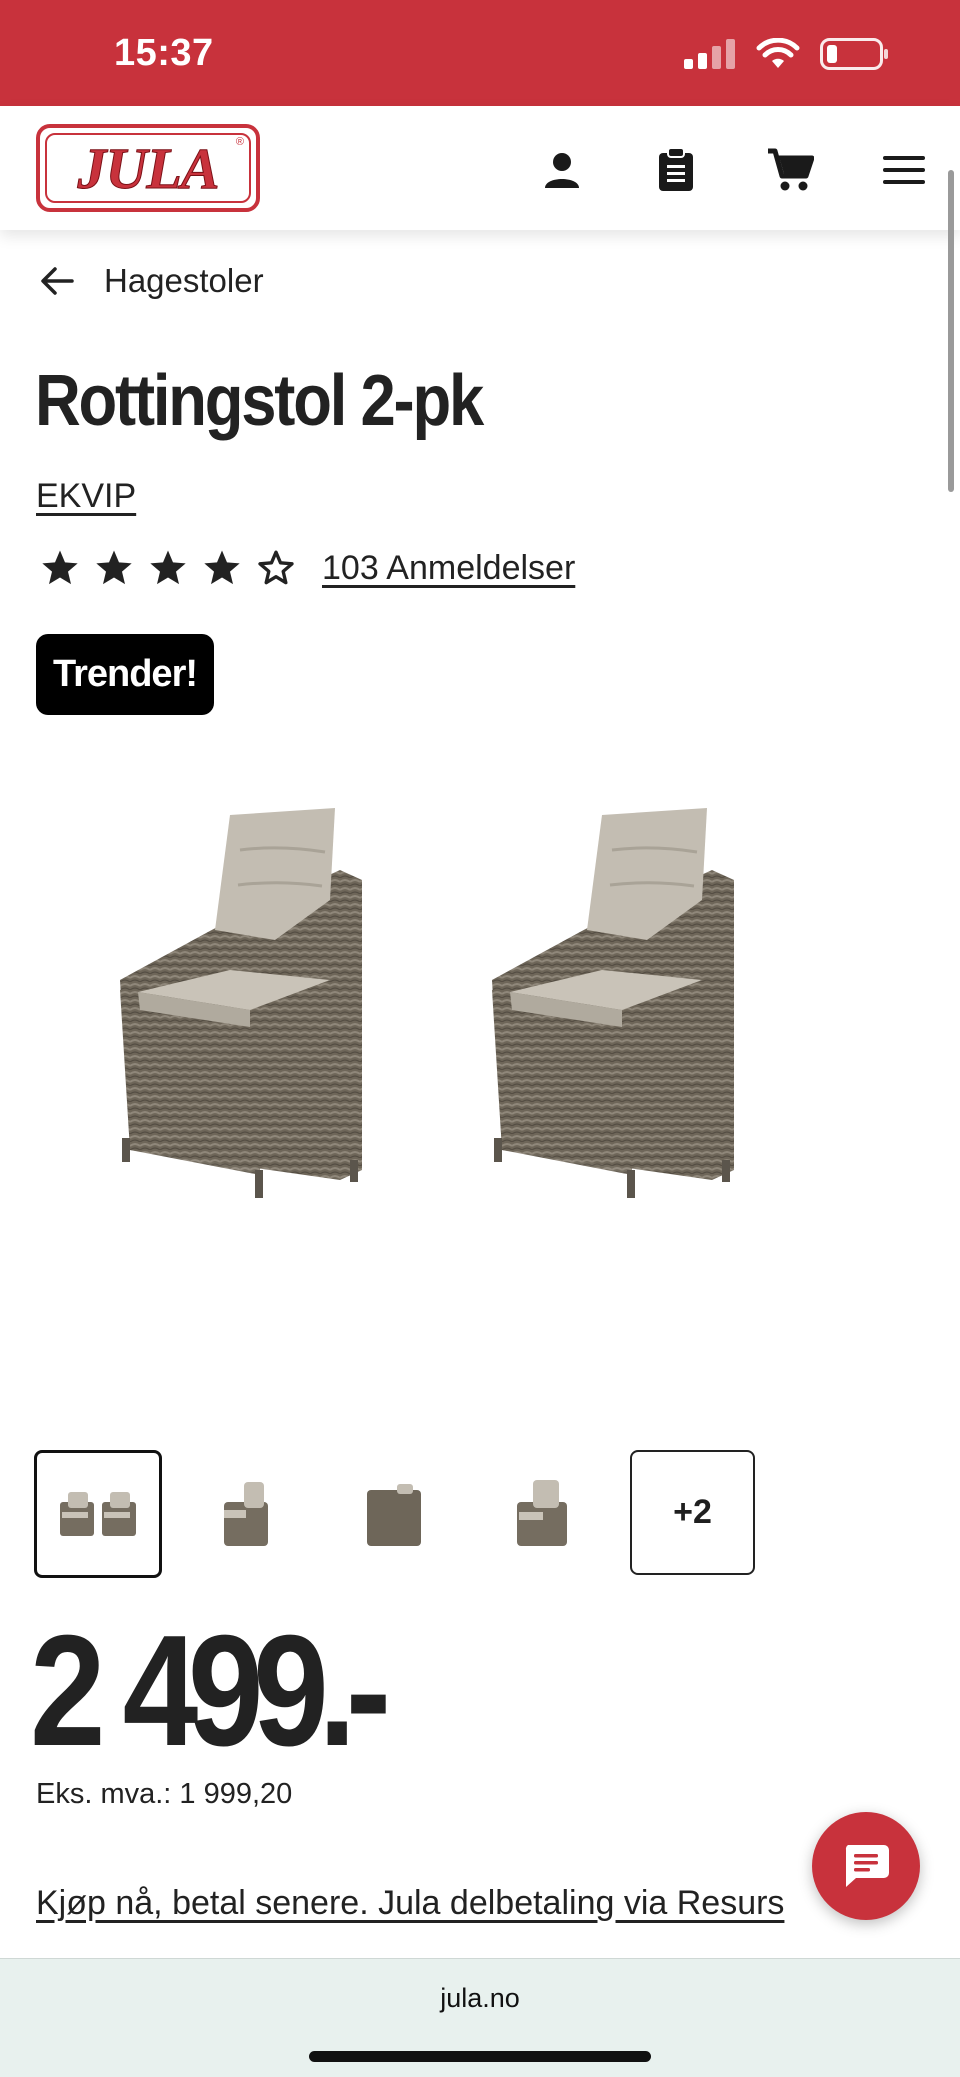  What do you see at coordinates (125, 674) in the screenshot?
I see `trending-badge: Trender!` at bounding box center [125, 674].